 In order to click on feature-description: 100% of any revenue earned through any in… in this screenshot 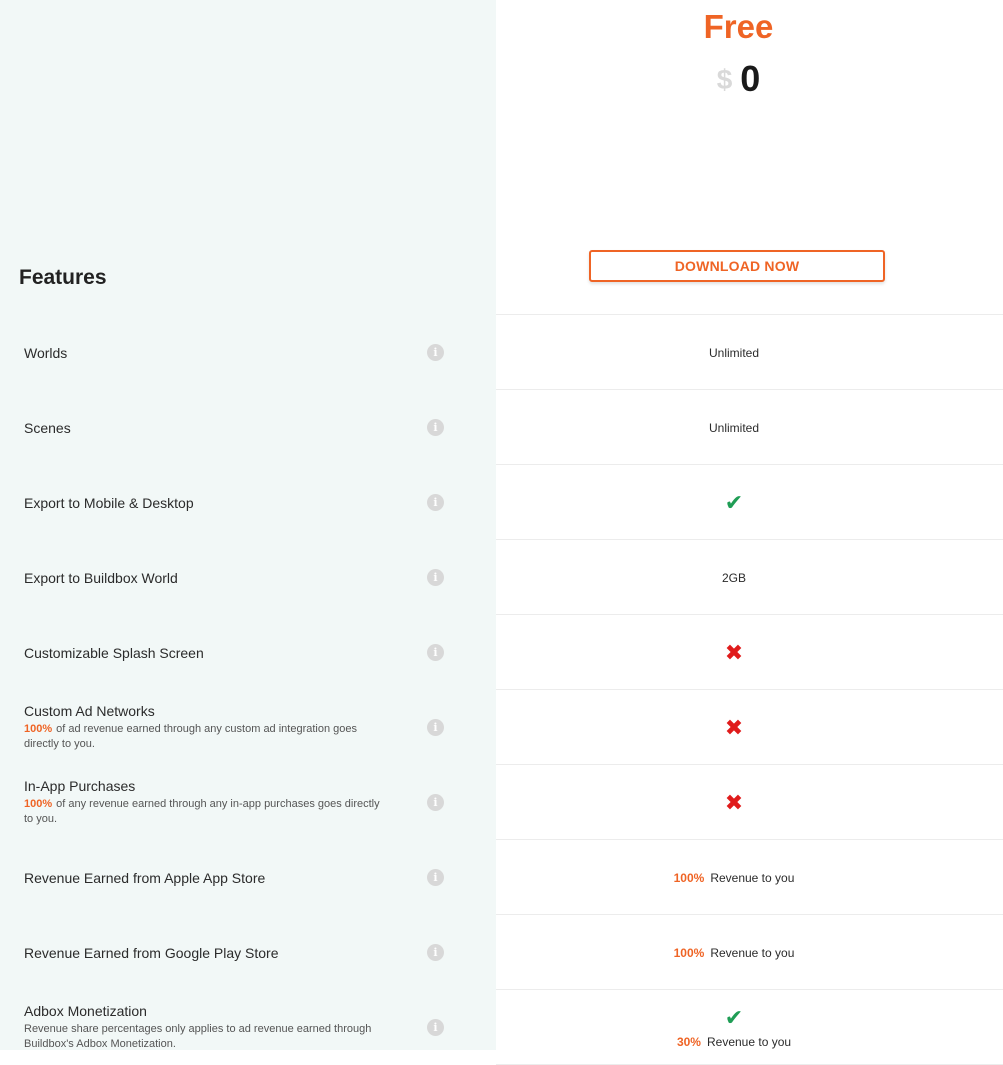, I will do `click(204, 812)`.